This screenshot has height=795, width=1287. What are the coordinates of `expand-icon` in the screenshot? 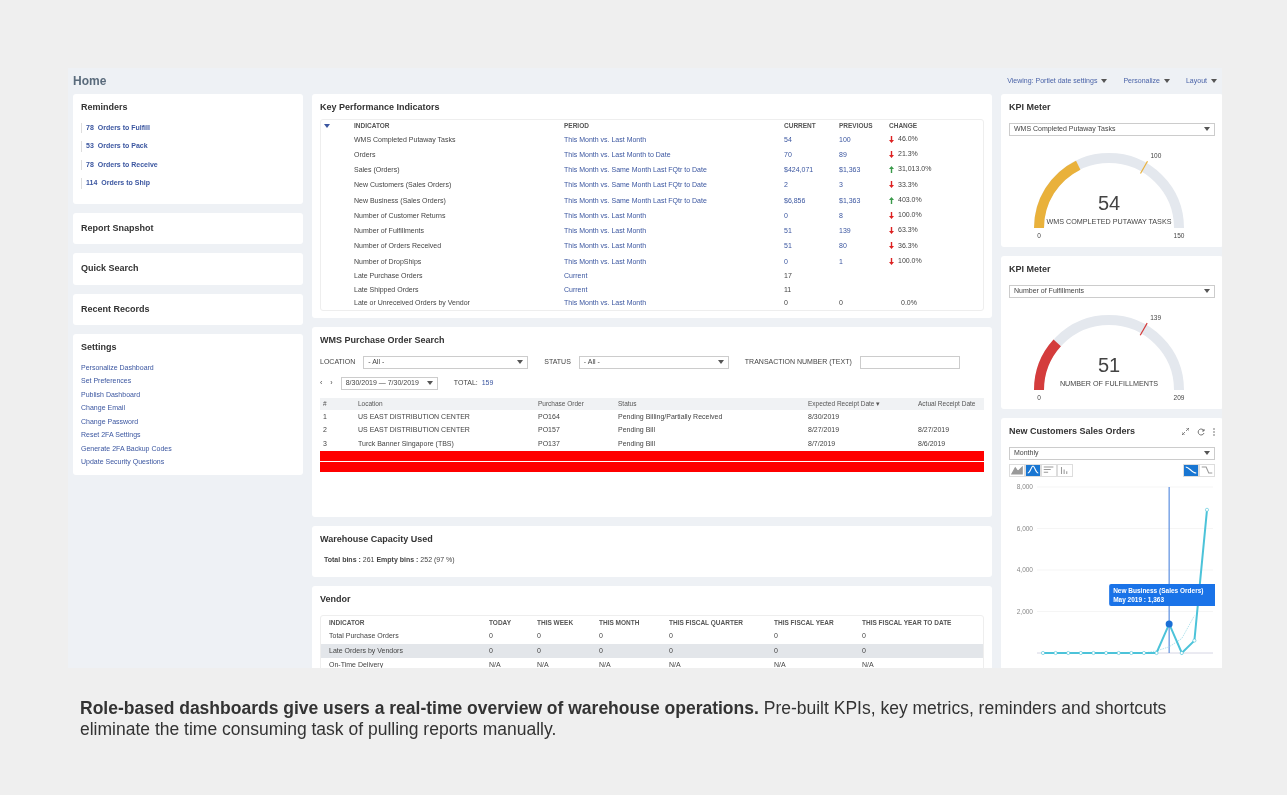 It's located at (1185, 432).